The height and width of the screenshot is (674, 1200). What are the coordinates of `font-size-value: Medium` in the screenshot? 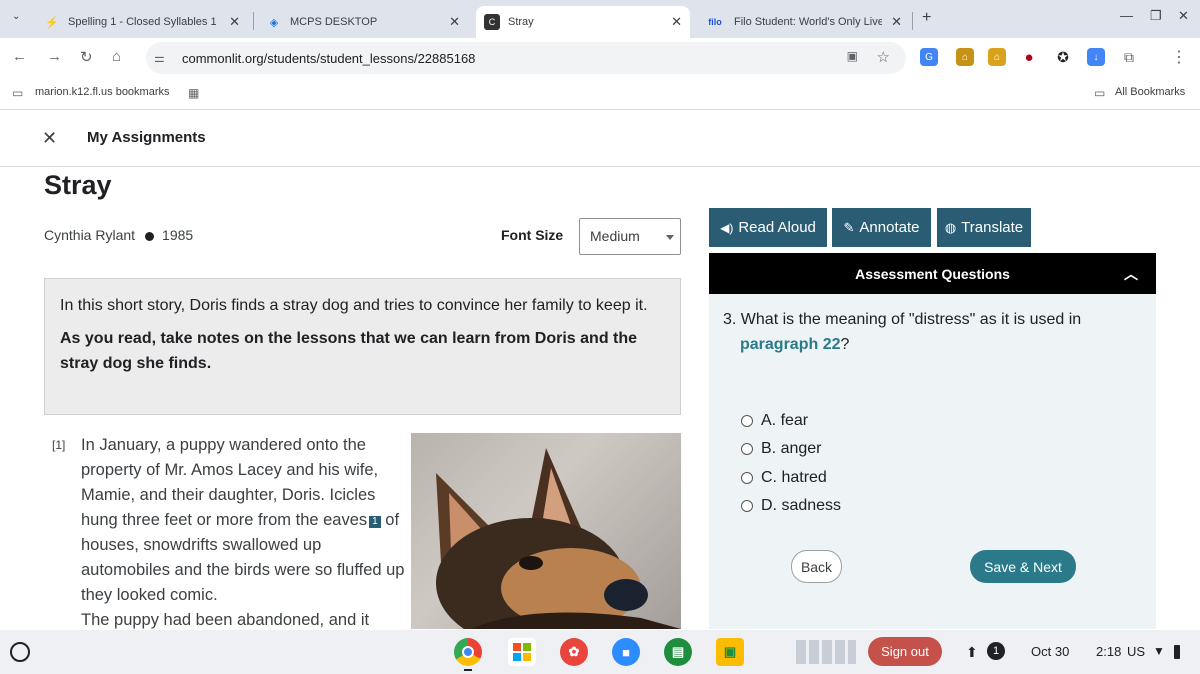 It's located at (615, 236).